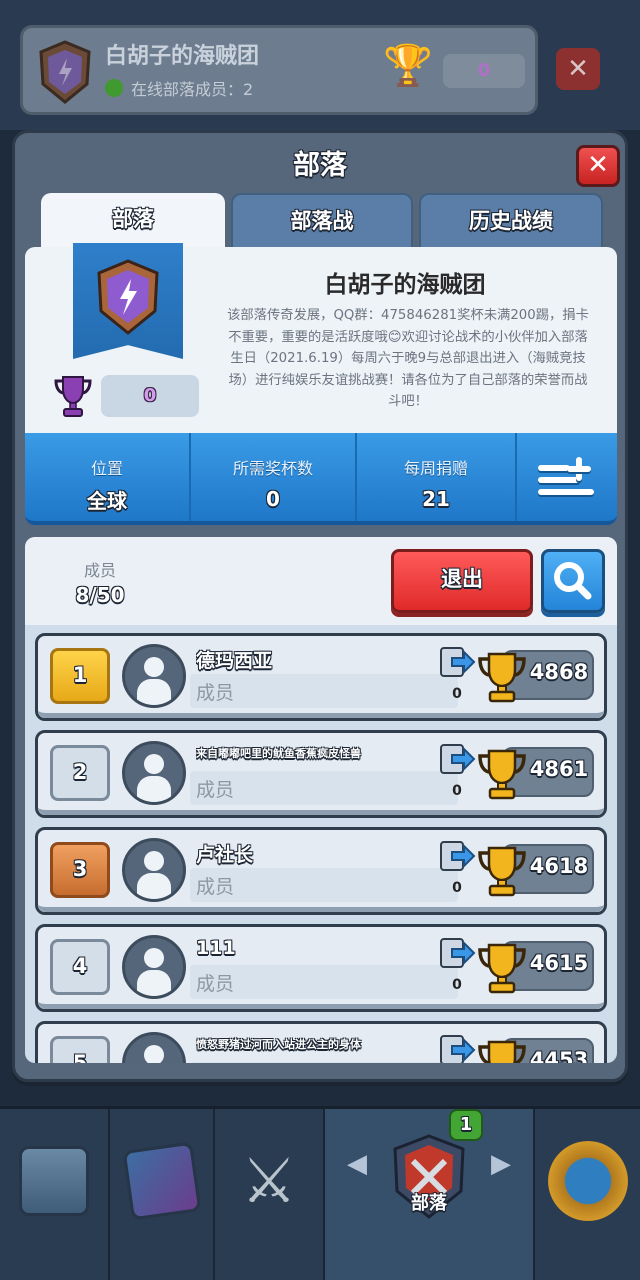 Image resolution: width=640 pixels, height=1280 pixels. Describe the element at coordinates (321, 581) in the screenshot. I see `members-header: 成员 8/50 退出` at that location.